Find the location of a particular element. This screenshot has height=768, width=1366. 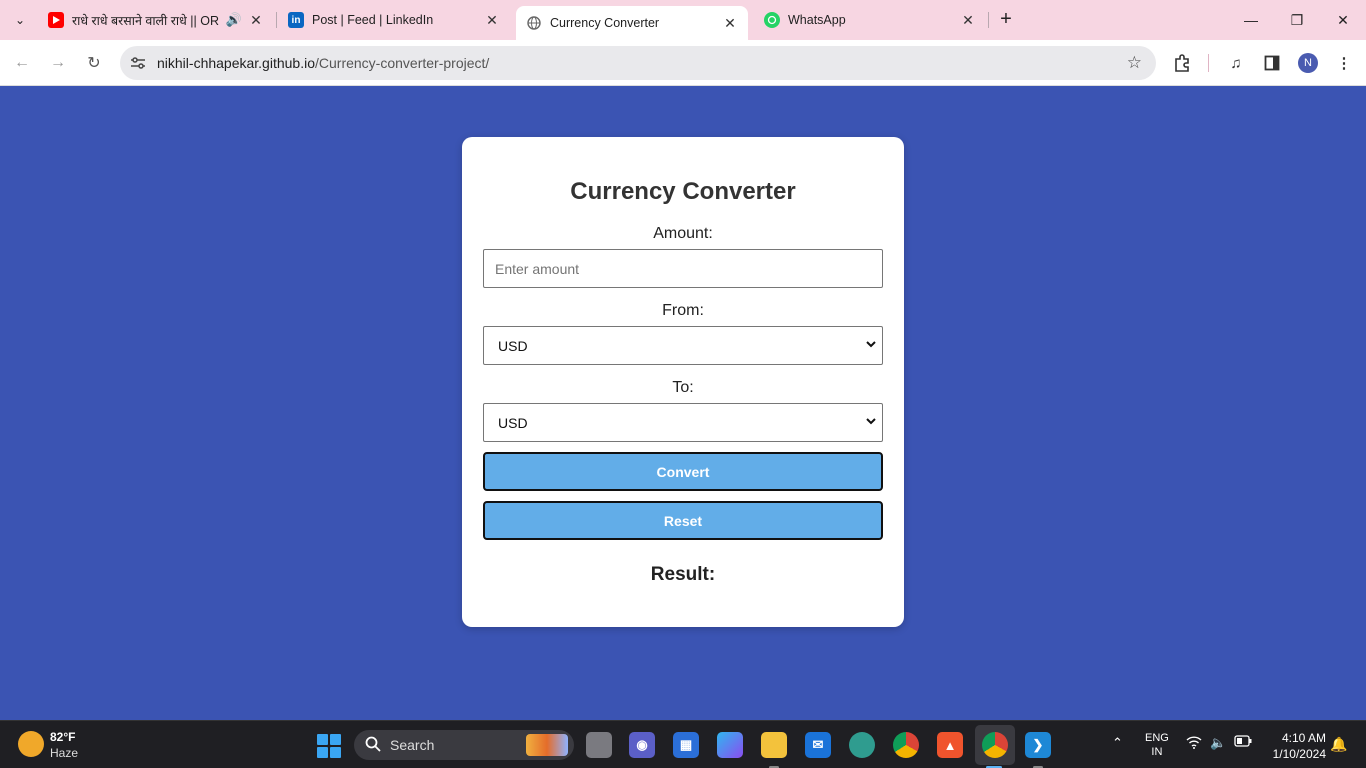

from-currency-select: USD is located at coordinates (683, 345).